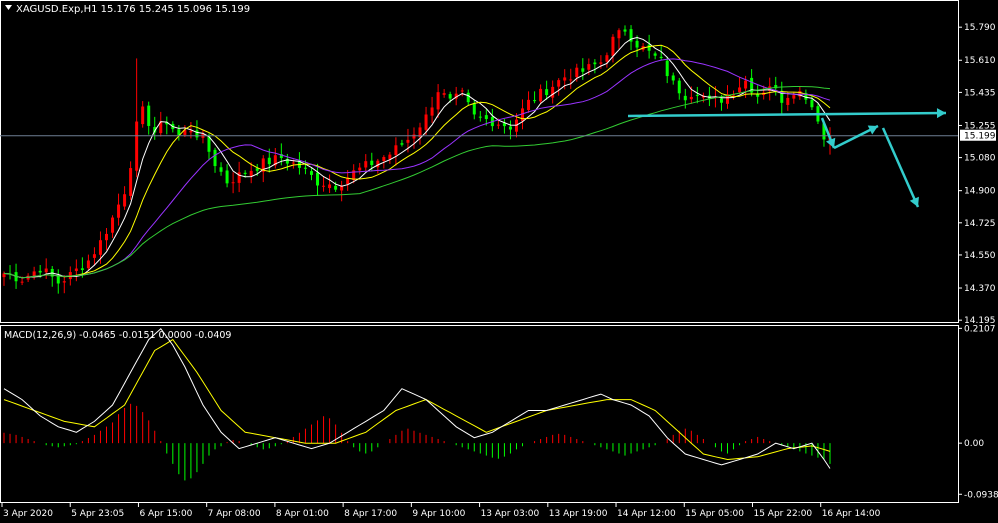 This screenshot has width=998, height=523. Describe the element at coordinates (28, 514) in the screenshot. I see `time-tick-label: 3 Apr 2020` at that location.